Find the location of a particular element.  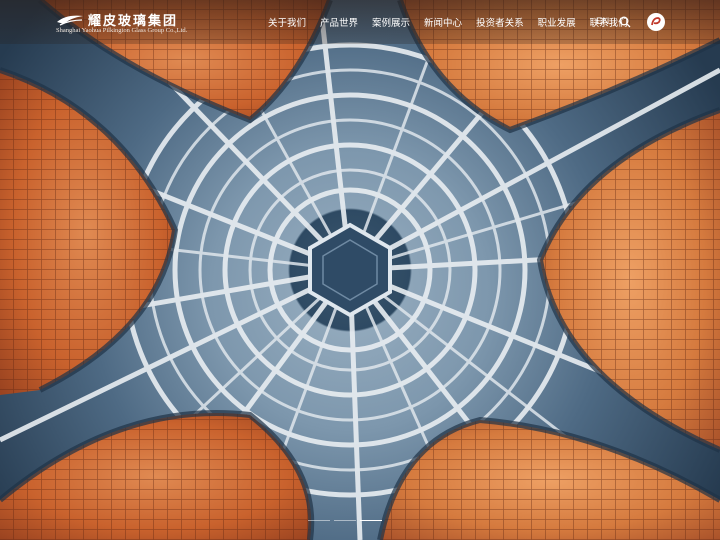

nav-item-investors: 投资者关系 is located at coordinates (500, 22).